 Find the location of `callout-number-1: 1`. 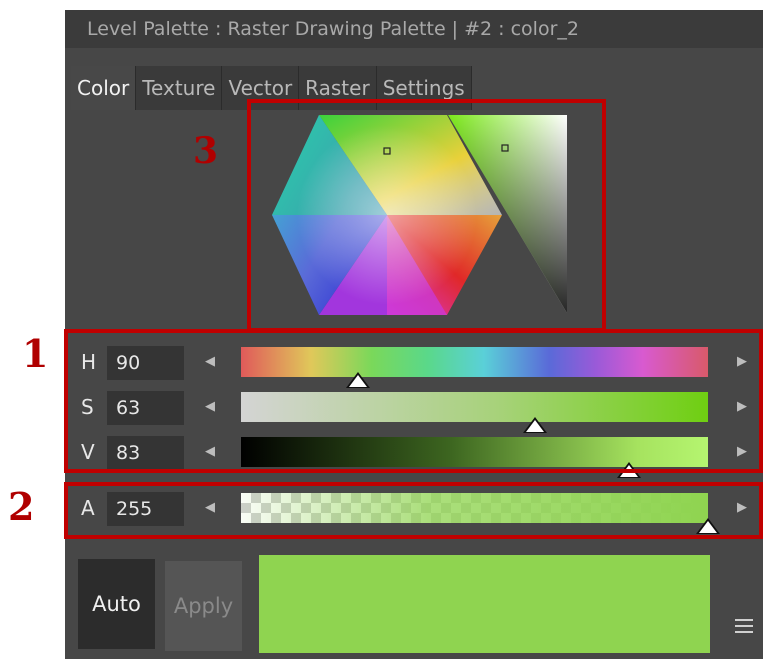

callout-number-1: 1 is located at coordinates (35, 353).